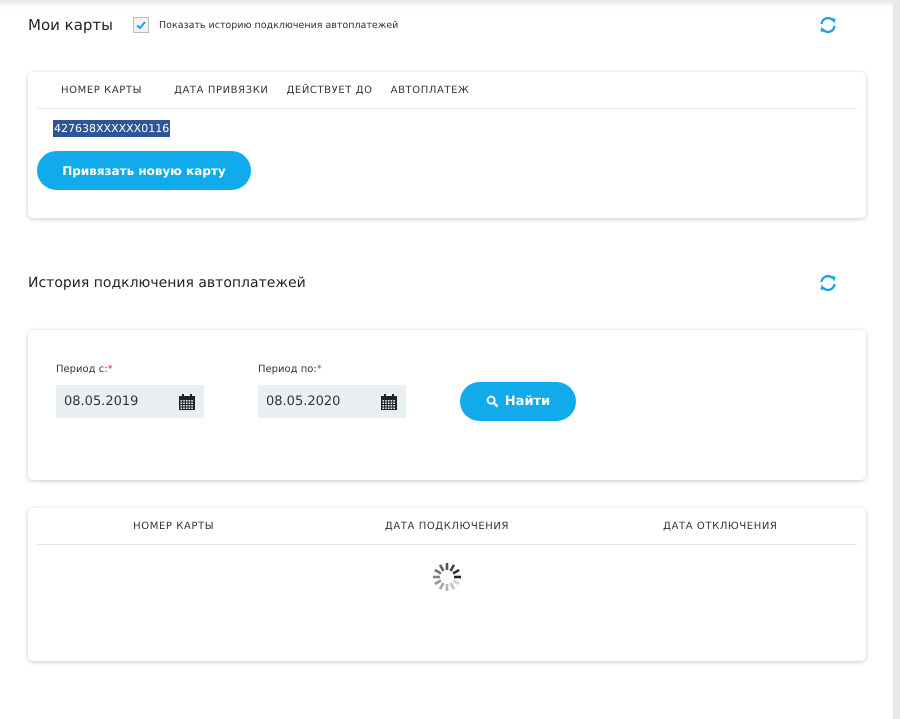 The width and height of the screenshot is (900, 719). I want to click on field-label: Период с:, so click(82, 369).